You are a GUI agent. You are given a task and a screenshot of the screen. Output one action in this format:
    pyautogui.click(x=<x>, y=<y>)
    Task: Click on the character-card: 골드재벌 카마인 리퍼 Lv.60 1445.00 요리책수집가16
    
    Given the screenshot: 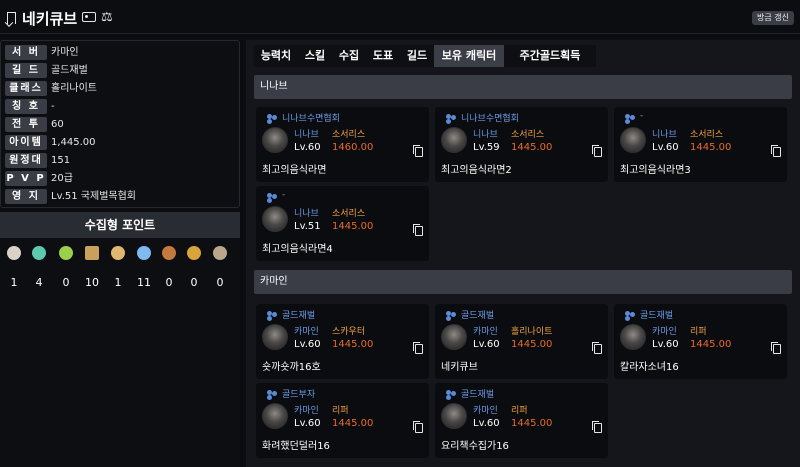 What is the action you would take?
    pyautogui.click(x=521, y=420)
    